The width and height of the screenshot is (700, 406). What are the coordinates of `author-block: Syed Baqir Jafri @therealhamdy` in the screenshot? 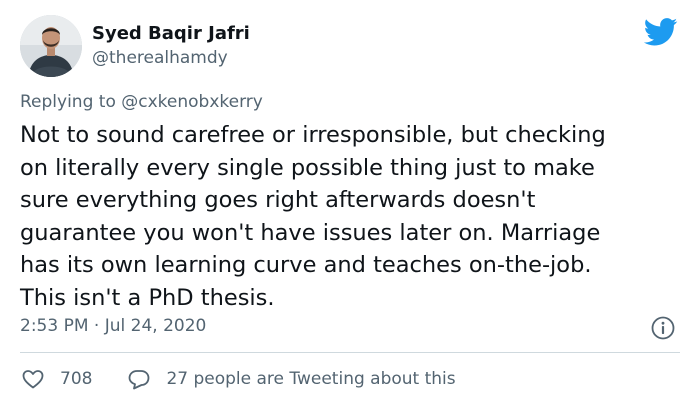 It's located at (171, 46).